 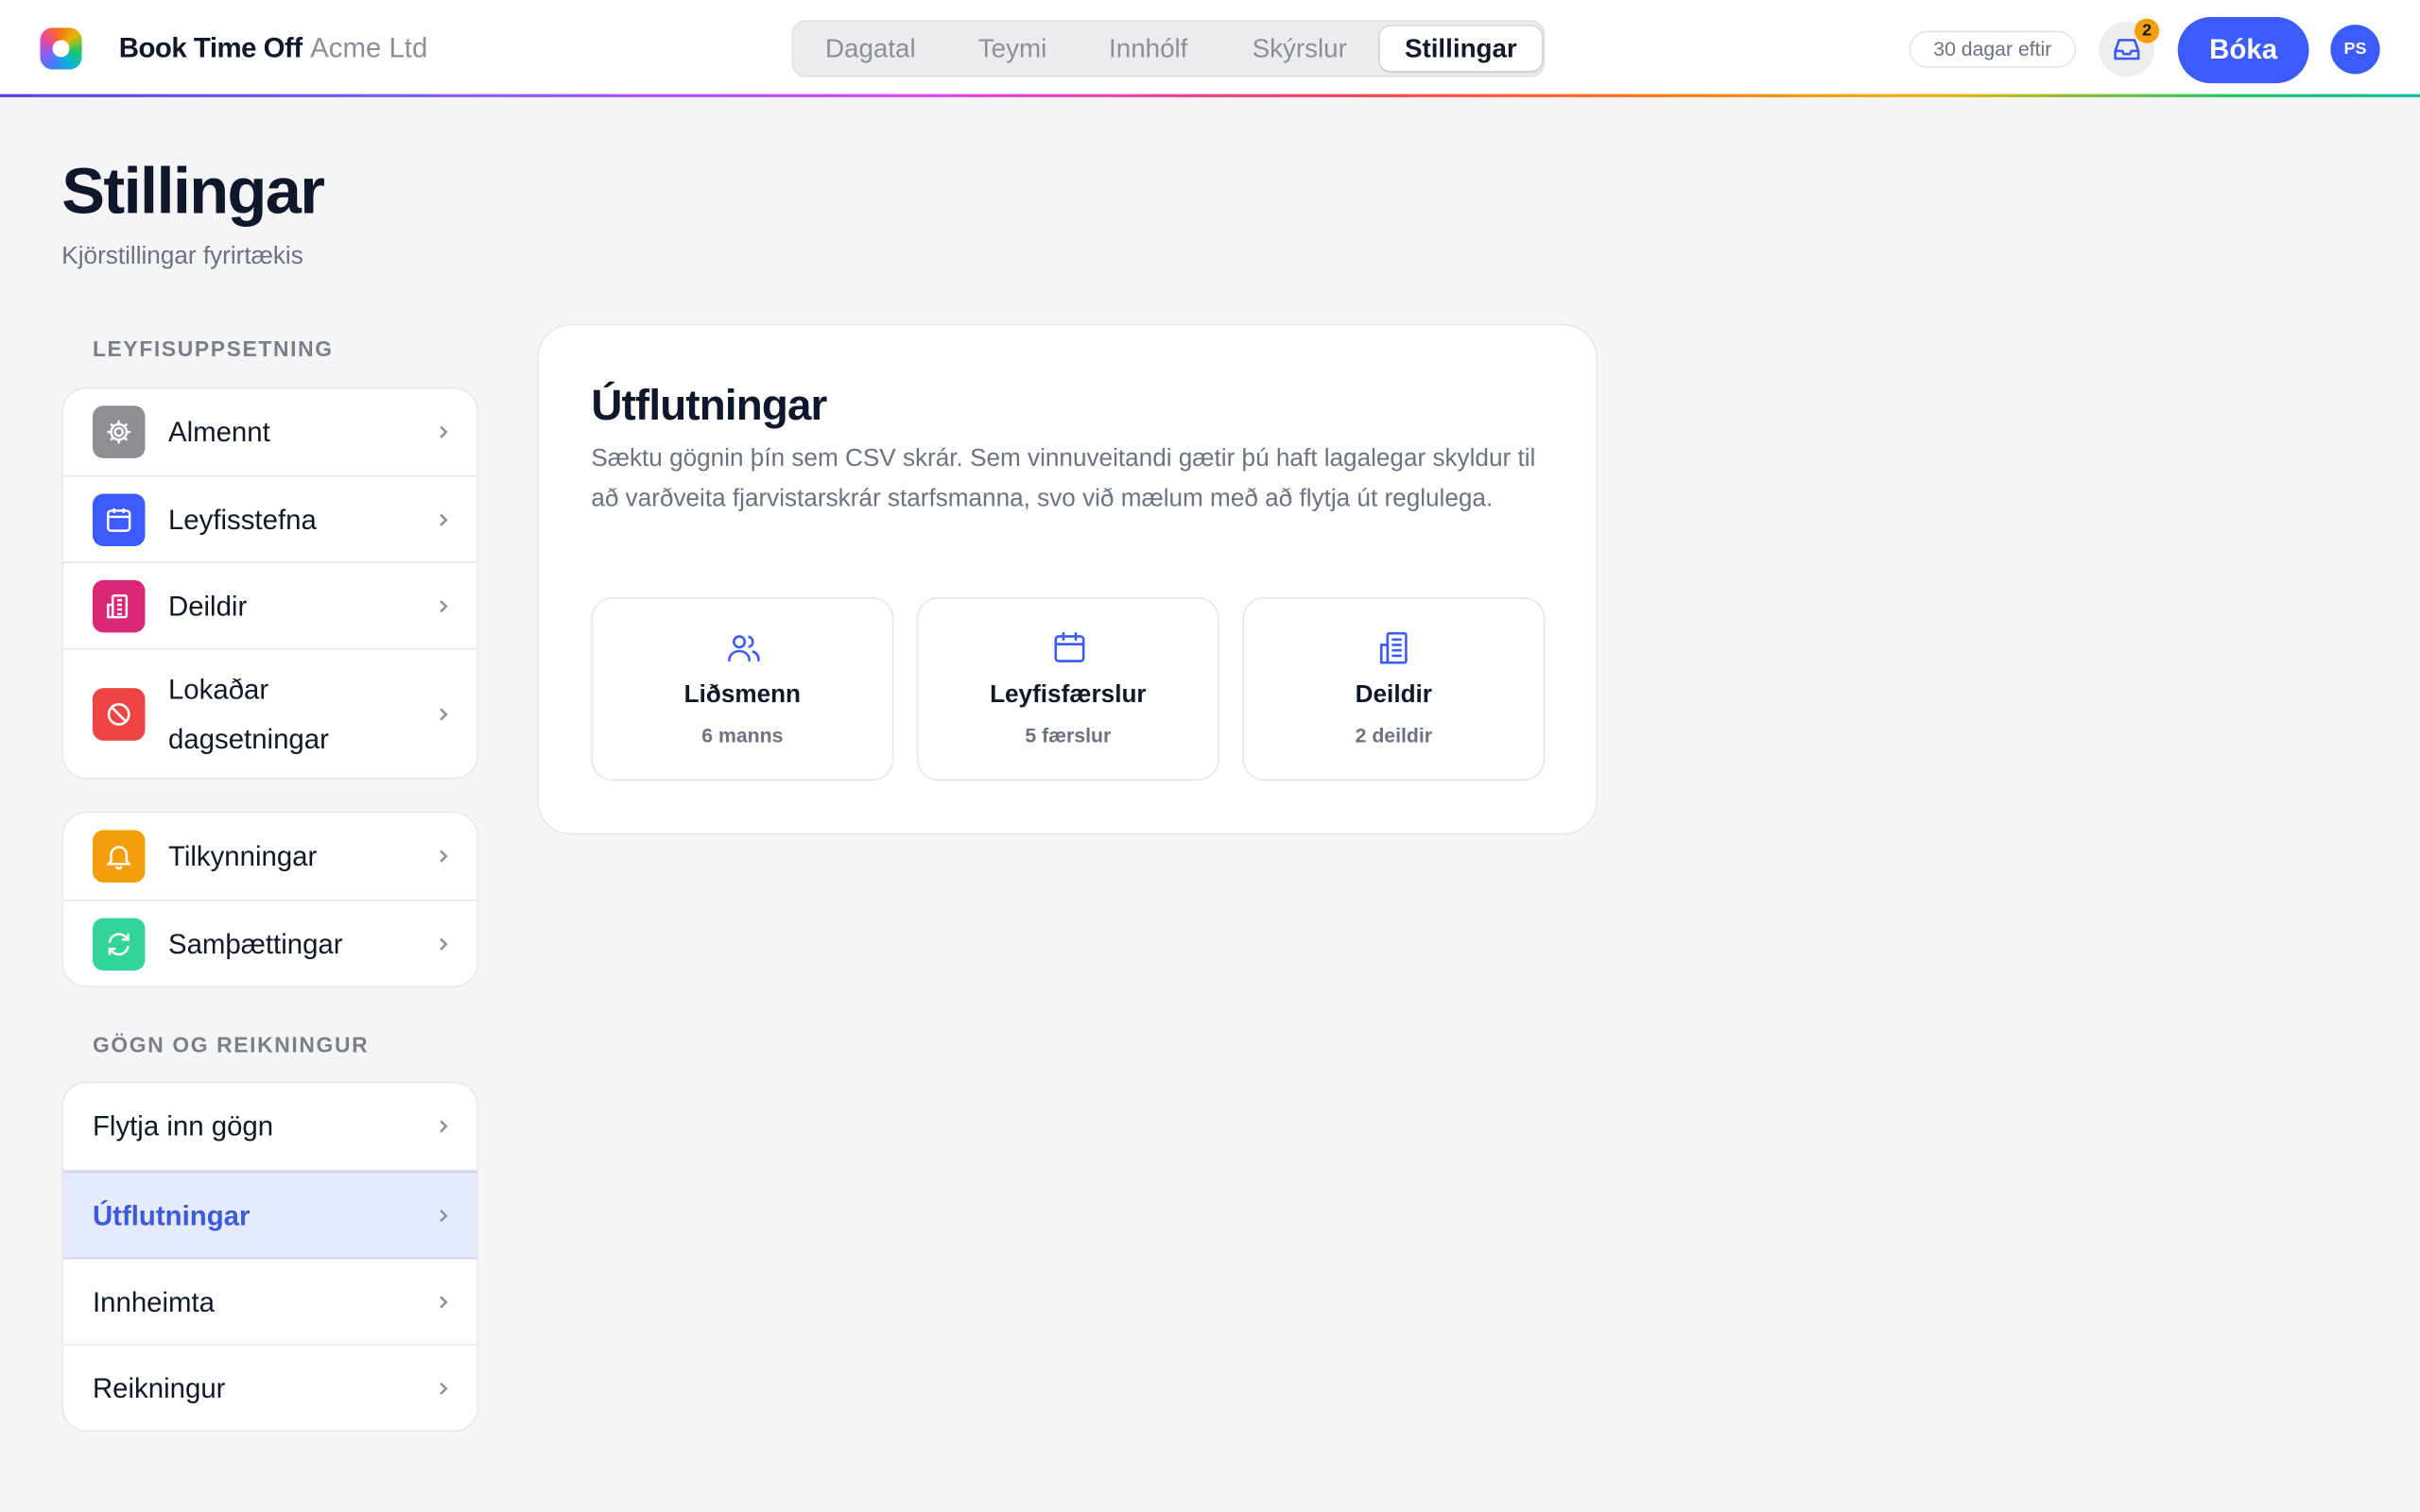 I want to click on sidebar-item-utflutningar: Útflutningar, so click(x=270, y=1215).